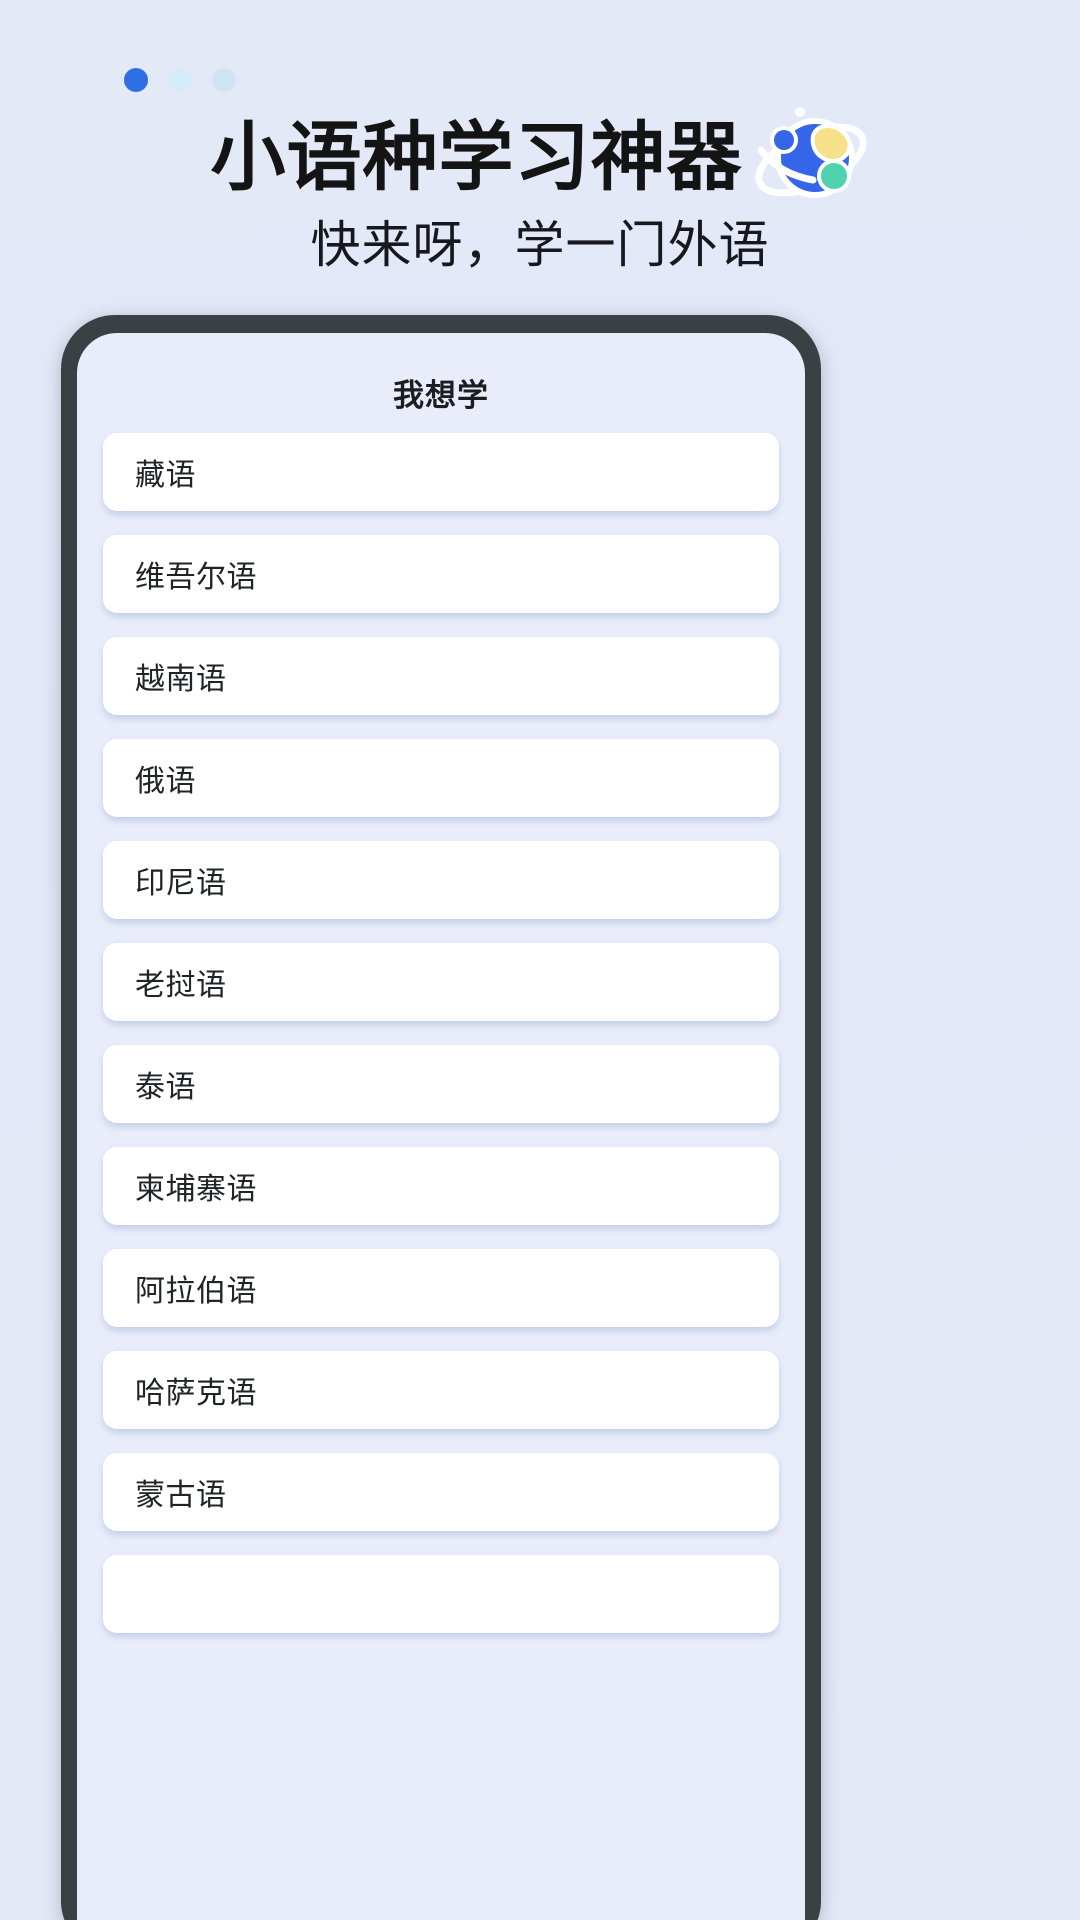  I want to click on screen-title: 我想学, so click(441, 395).